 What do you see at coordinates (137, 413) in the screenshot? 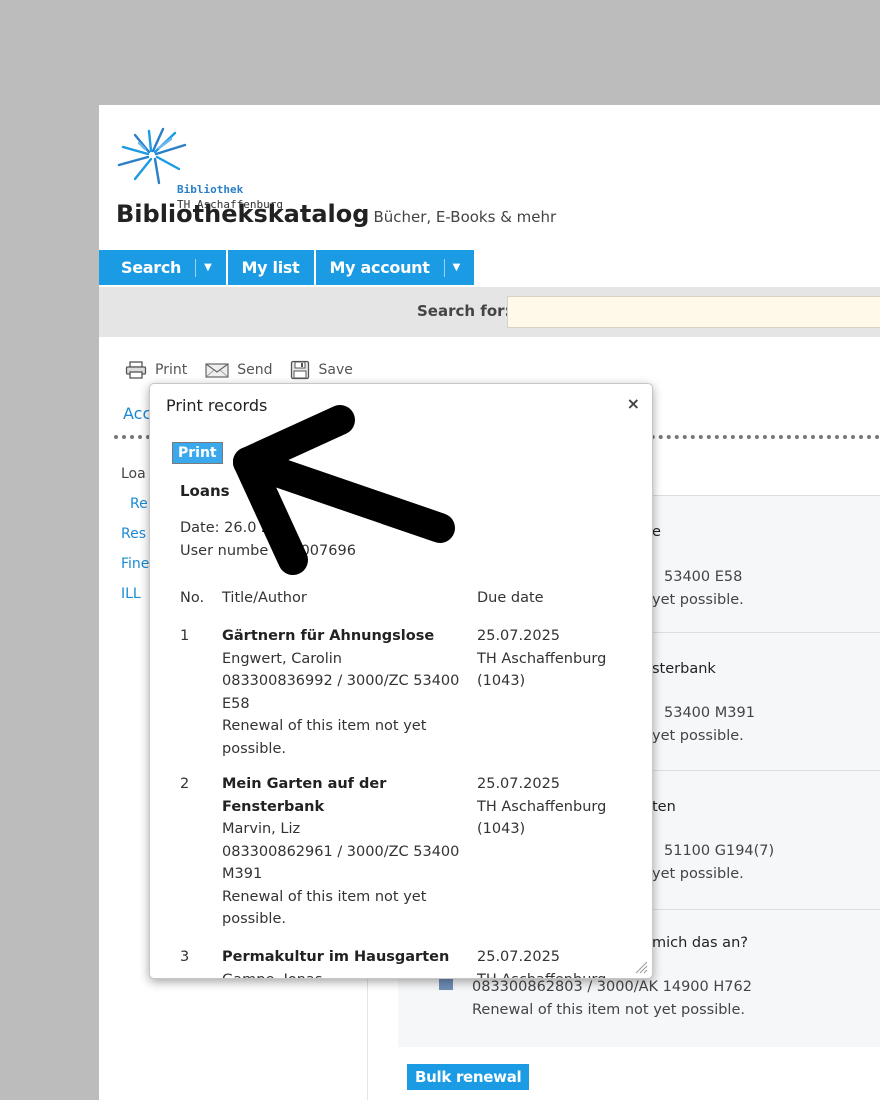
I see `account-tab: Acc` at bounding box center [137, 413].